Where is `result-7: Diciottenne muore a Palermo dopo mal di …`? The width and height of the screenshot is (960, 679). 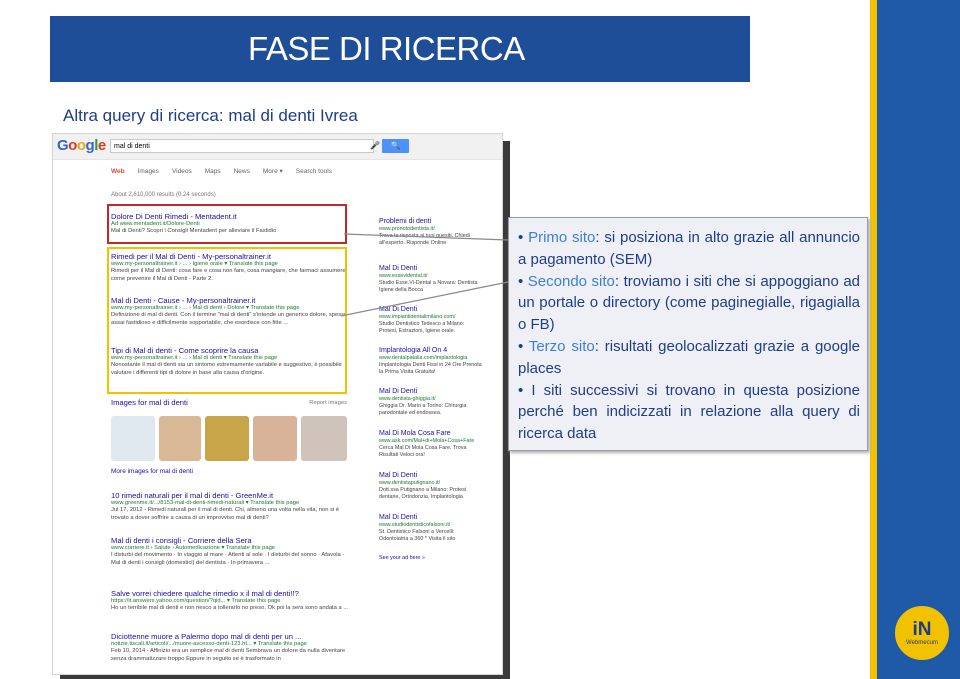
result-7: Diciottenne muore a Palermo dopo mal di … is located at coordinates (231, 647).